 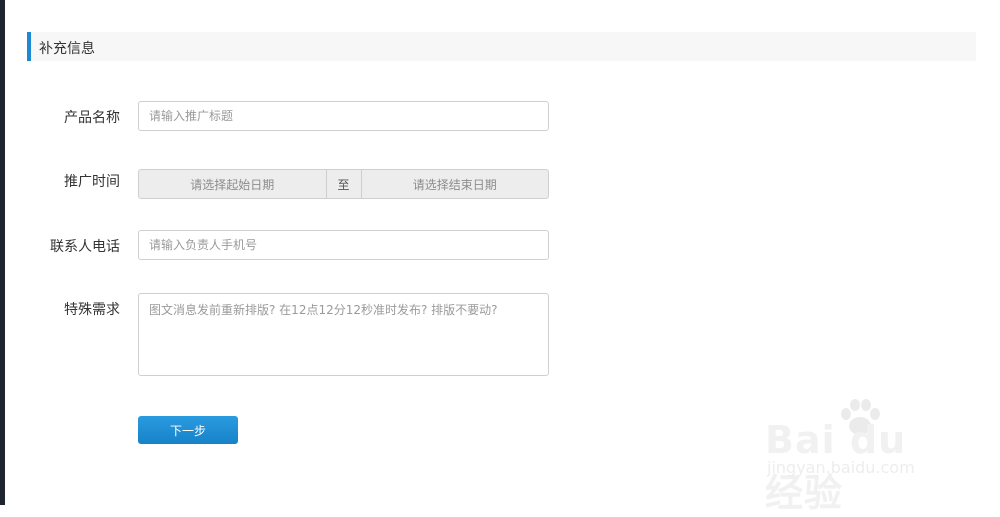 What do you see at coordinates (67, 49) in the screenshot?
I see `section-title: 补充信息` at bounding box center [67, 49].